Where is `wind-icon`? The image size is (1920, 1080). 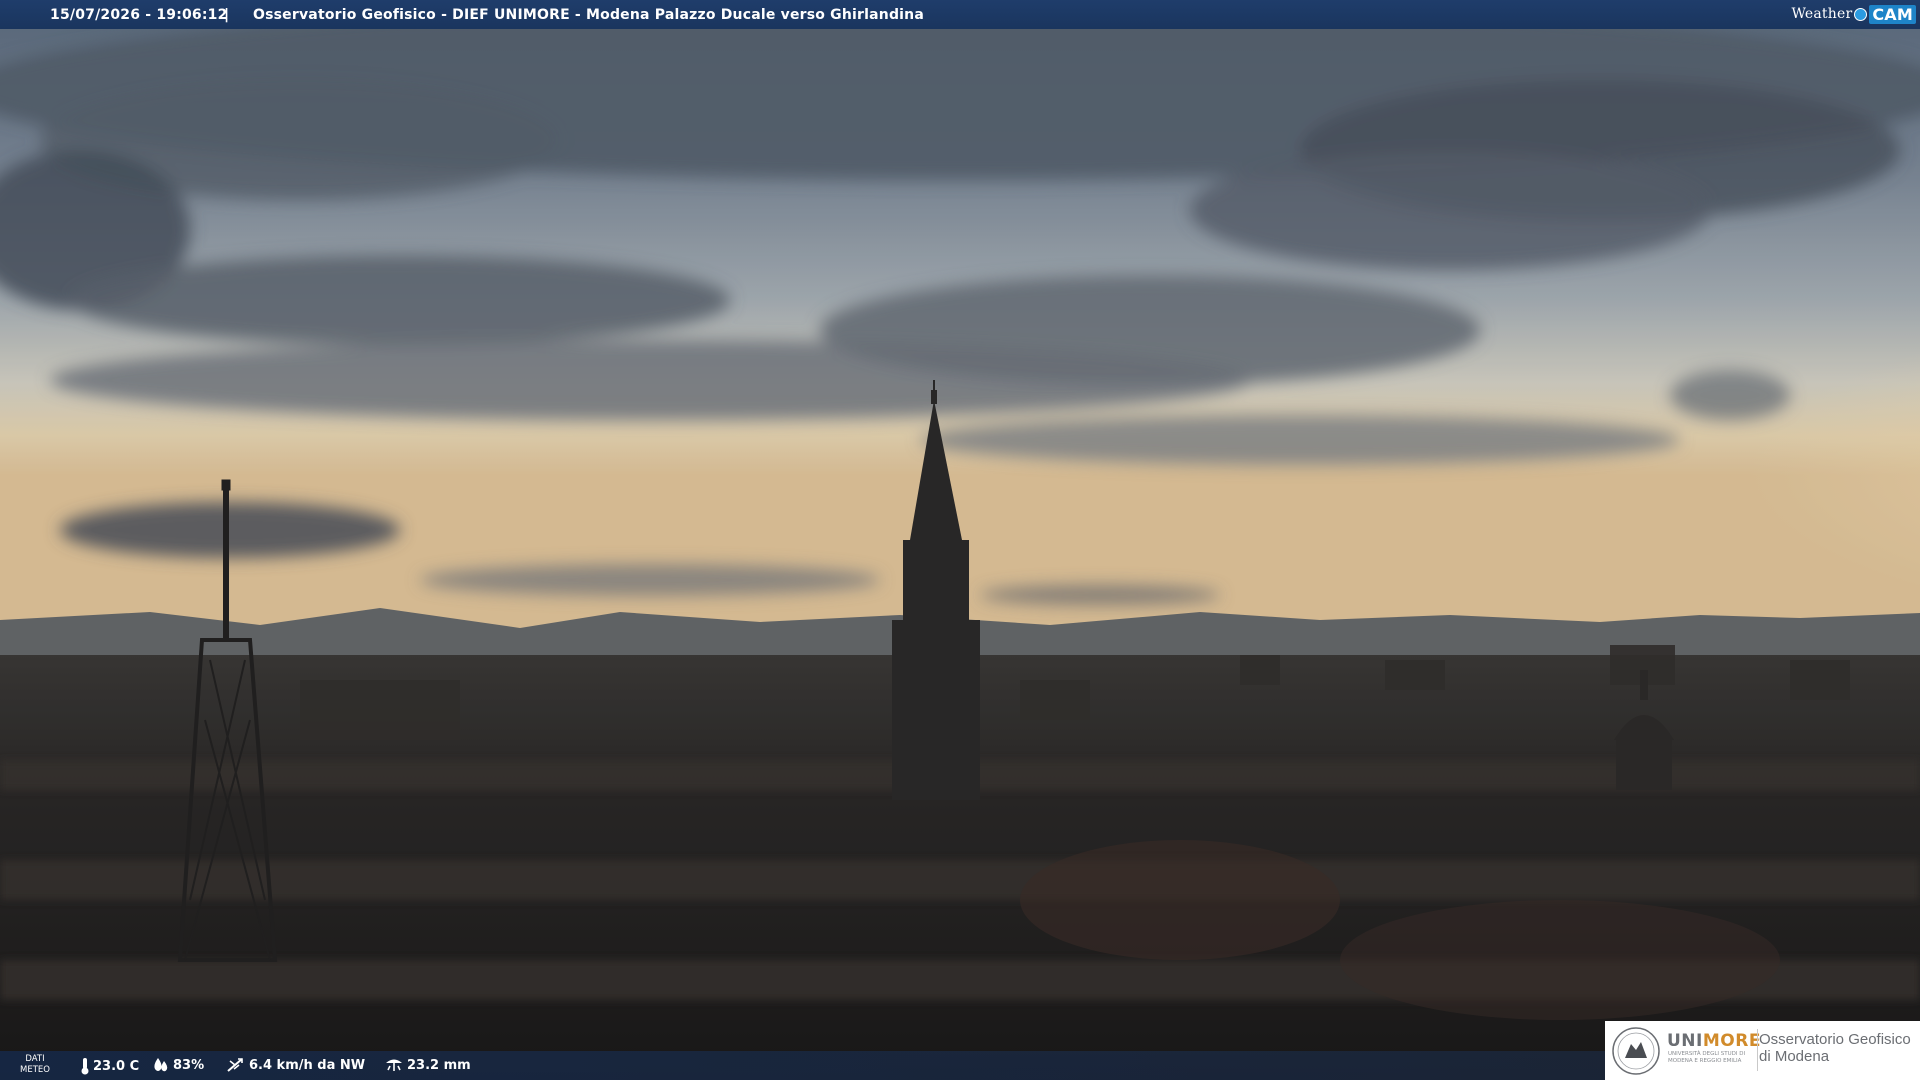 wind-icon is located at coordinates (235, 1065).